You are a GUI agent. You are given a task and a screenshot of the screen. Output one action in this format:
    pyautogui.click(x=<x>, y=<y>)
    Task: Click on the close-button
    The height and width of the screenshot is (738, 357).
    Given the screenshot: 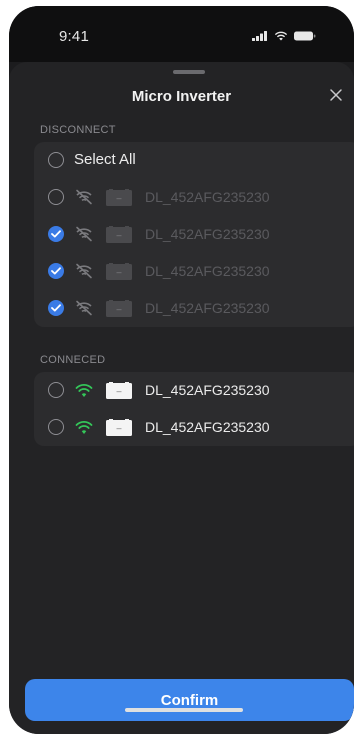 What is the action you would take?
    pyautogui.click(x=336, y=95)
    